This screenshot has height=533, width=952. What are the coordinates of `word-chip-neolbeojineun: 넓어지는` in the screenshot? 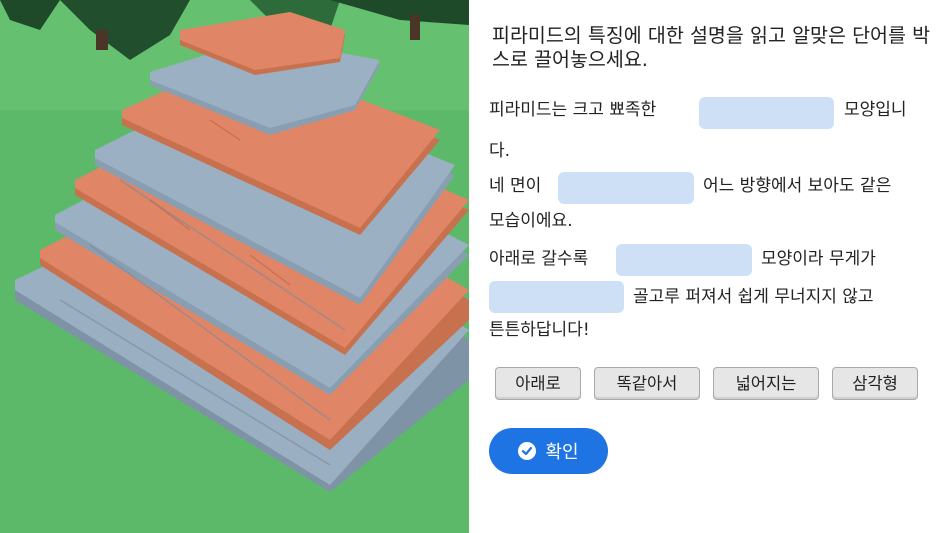 It's located at (766, 383).